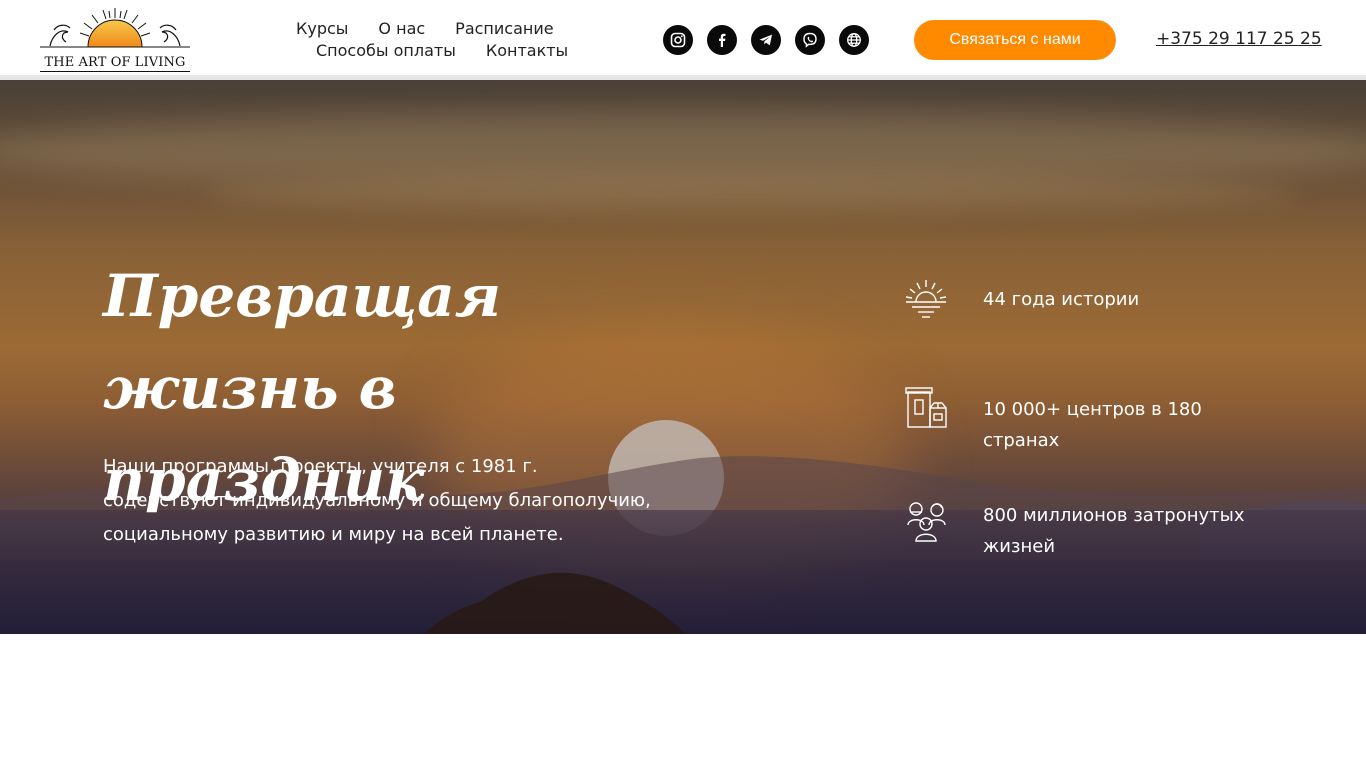  I want to click on telegram-icon, so click(766, 40).